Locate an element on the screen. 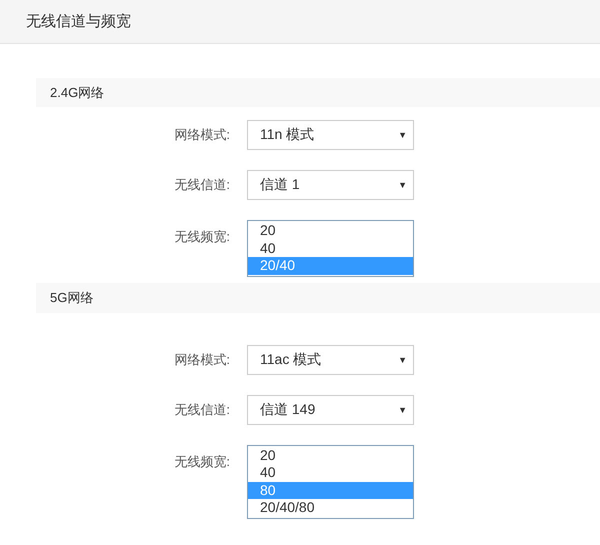  list-option: 20/40/80 is located at coordinates (330, 507).